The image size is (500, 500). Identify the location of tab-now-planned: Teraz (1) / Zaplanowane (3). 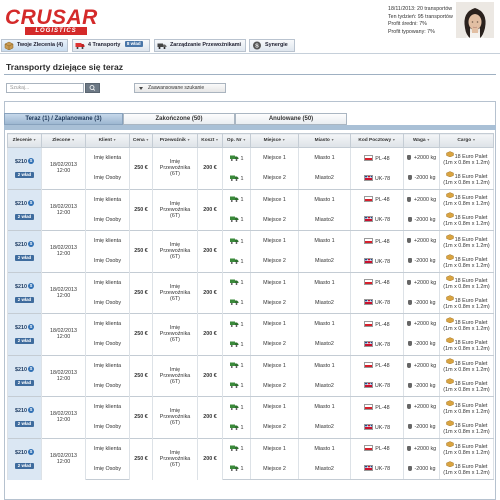
(63, 119).